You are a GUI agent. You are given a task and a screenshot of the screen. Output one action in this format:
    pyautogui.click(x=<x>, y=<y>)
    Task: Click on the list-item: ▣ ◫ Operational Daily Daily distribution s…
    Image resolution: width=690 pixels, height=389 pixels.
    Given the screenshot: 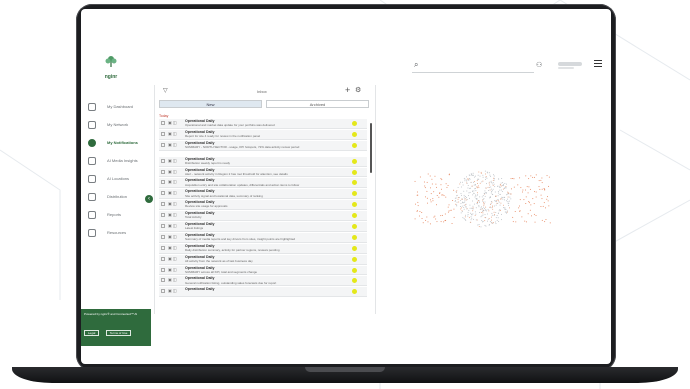 What is the action you would take?
    pyautogui.click(x=263, y=249)
    